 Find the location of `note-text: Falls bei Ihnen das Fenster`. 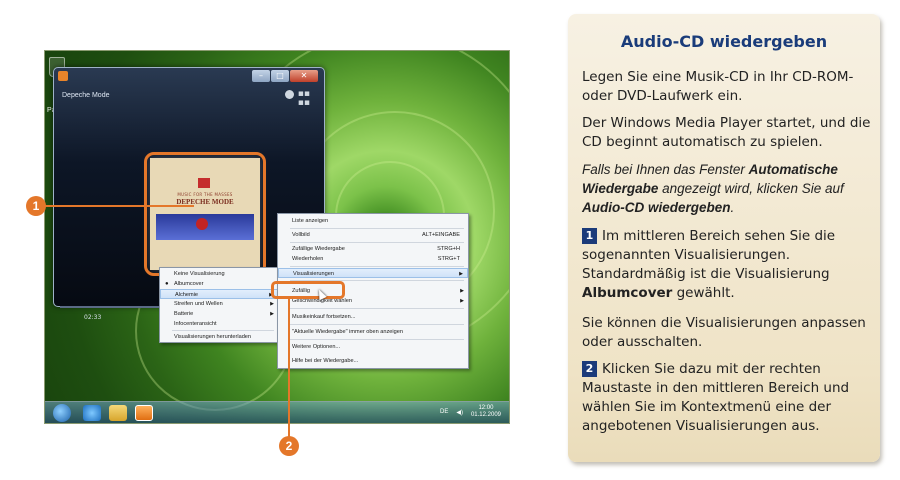

note-text: Falls bei Ihnen das Fenster is located at coordinates (665, 169).